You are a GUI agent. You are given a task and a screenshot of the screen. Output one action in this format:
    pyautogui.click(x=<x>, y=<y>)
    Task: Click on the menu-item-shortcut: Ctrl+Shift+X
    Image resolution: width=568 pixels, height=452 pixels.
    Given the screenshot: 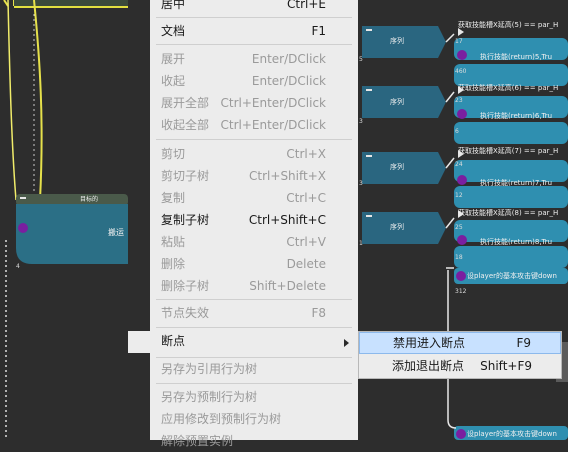 What is the action you would take?
    pyautogui.click(x=287, y=176)
    